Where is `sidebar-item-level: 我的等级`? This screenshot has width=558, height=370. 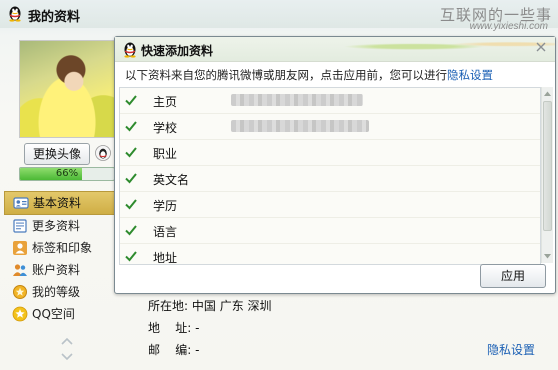
sidebar-item-level: 我的等级 is located at coordinates (60, 292).